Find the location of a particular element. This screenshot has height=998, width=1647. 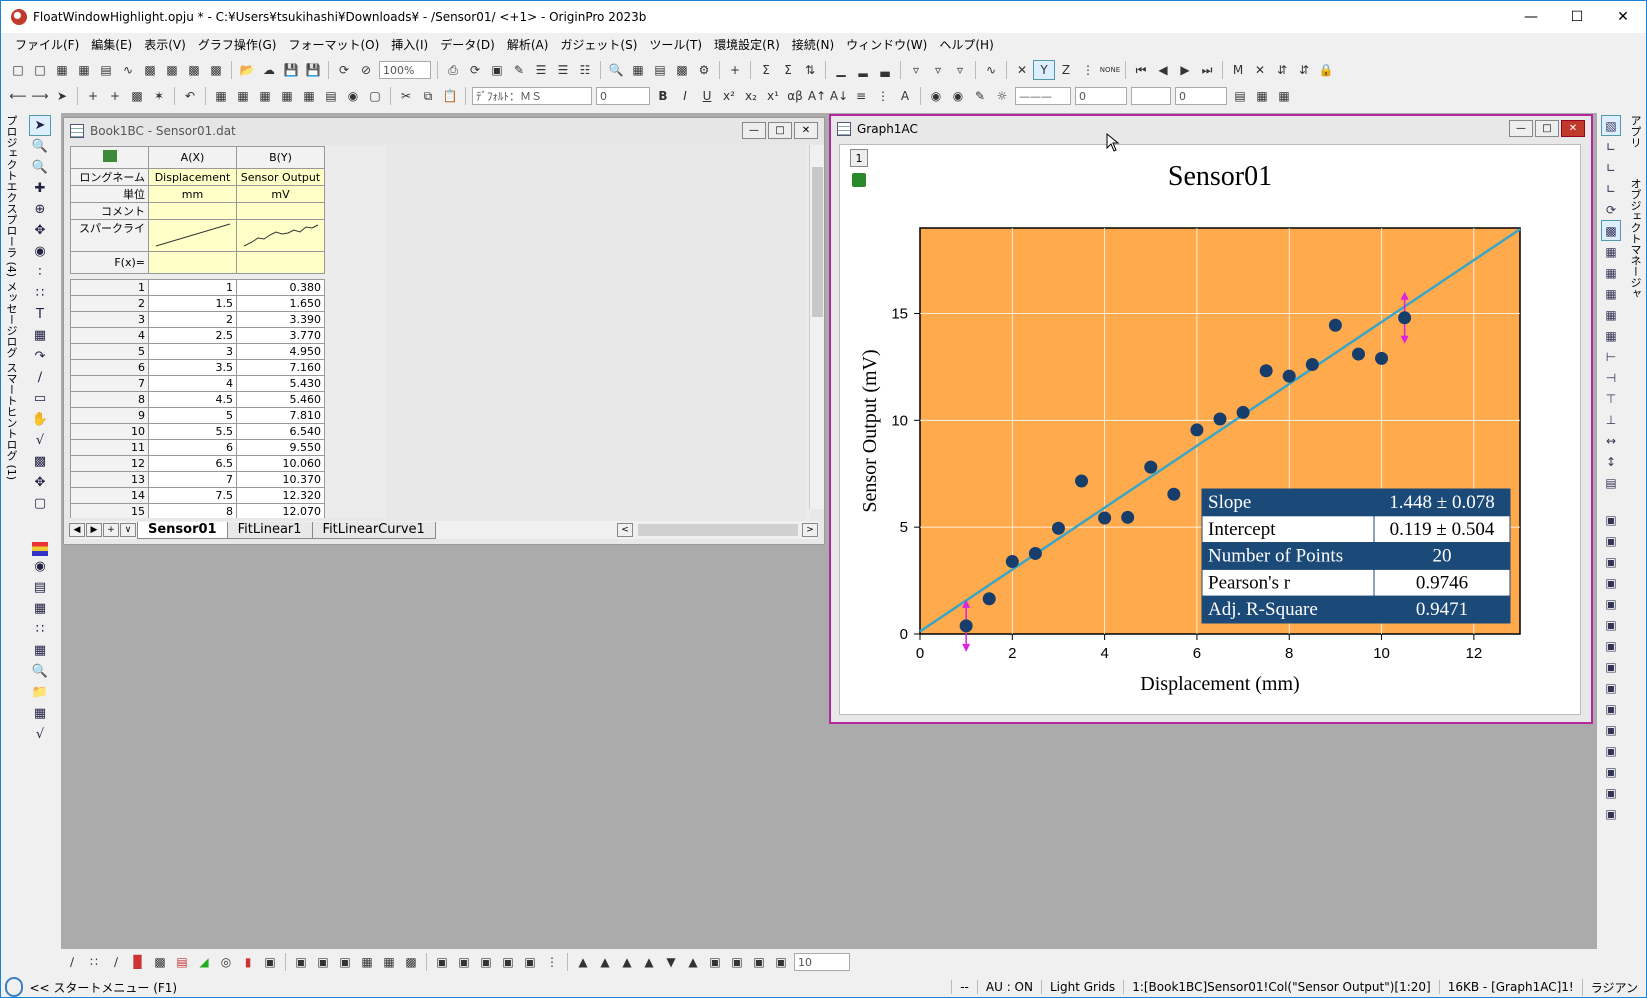

merge-graph-icon: ▣ is located at coordinates (508, 962).